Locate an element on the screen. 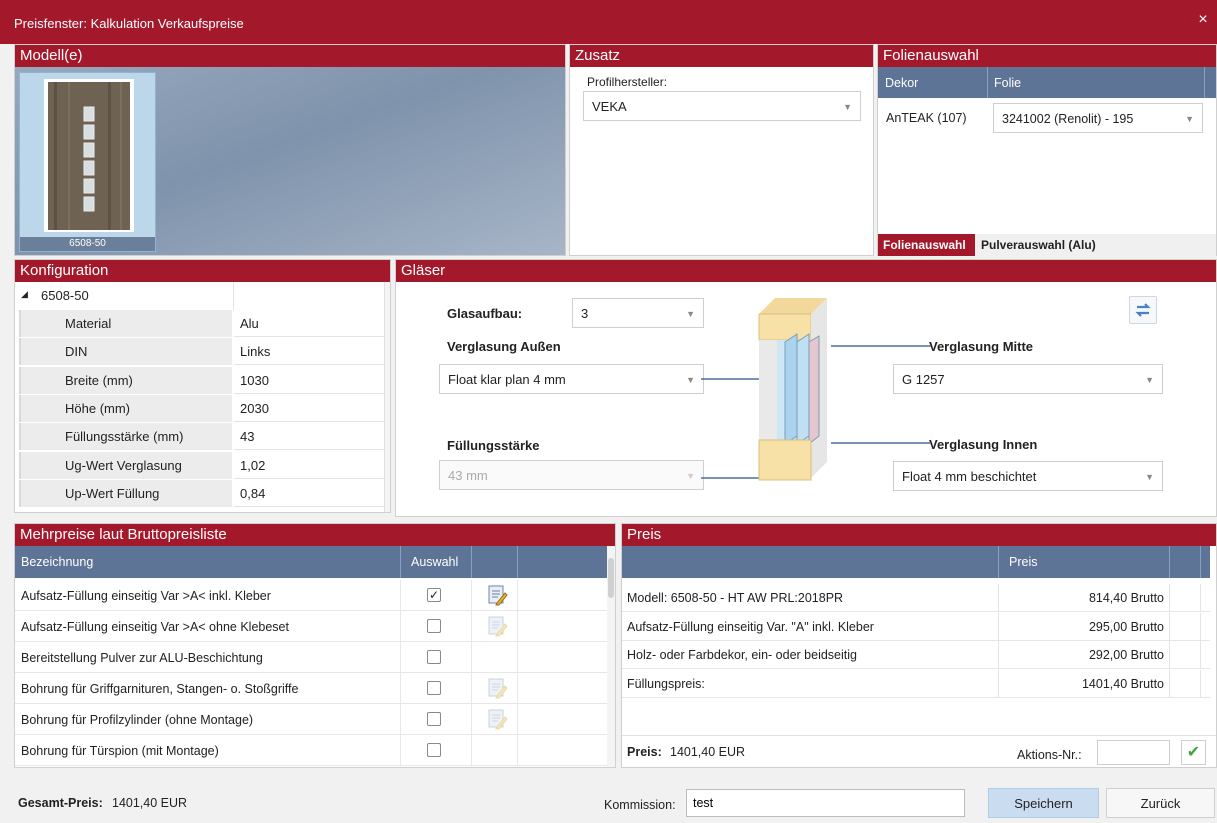 Image resolution: width=1217 pixels, height=823 pixels. preis-row-value: 292,00 Brutto is located at coordinates (1126, 655).